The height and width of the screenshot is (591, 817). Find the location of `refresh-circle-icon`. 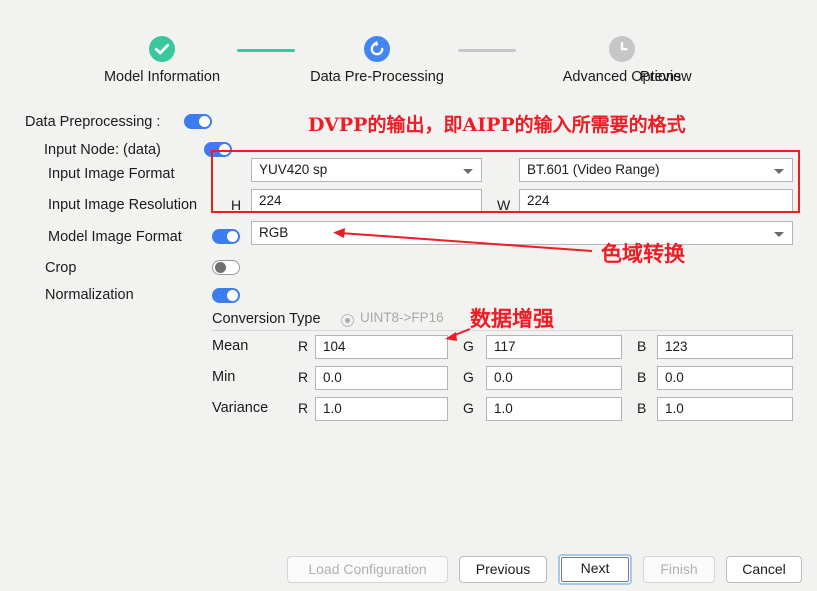

refresh-circle-icon is located at coordinates (377, 49).